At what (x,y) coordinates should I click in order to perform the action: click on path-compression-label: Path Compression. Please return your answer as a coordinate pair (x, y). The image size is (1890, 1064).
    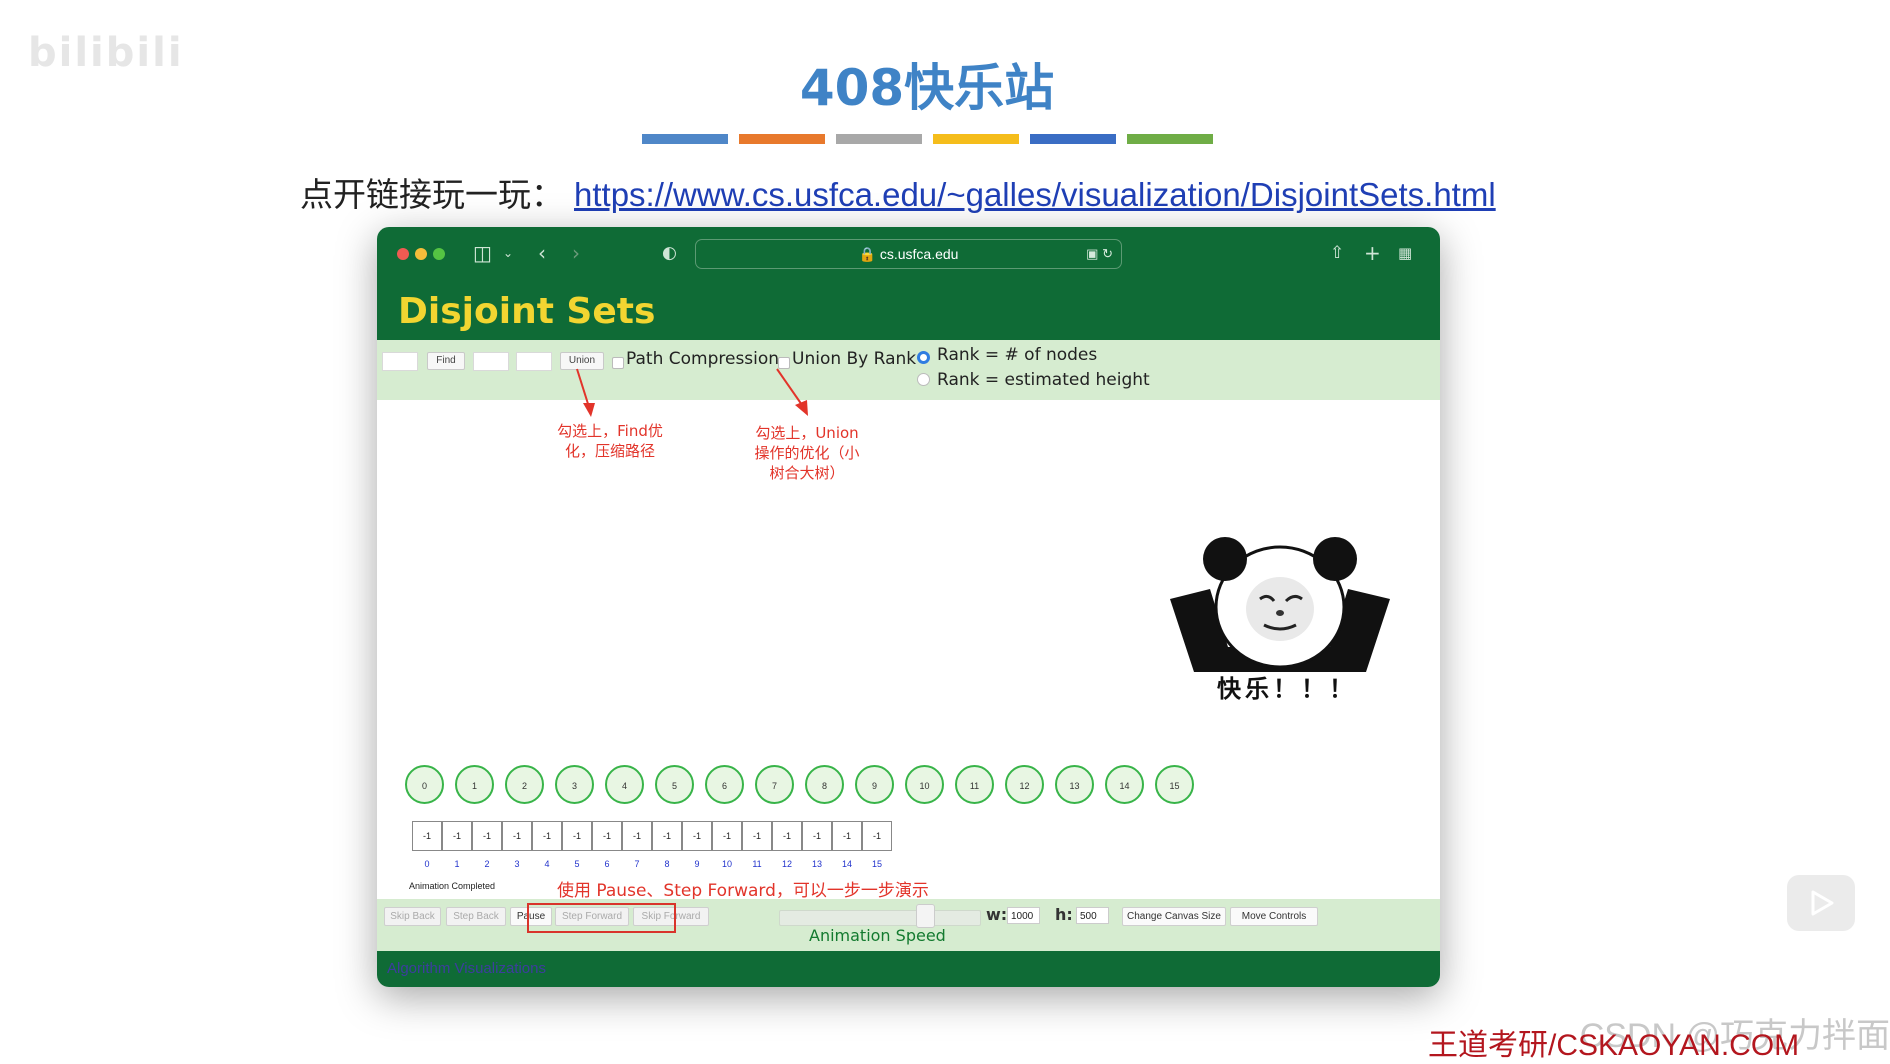
    Looking at the image, I should click on (703, 359).